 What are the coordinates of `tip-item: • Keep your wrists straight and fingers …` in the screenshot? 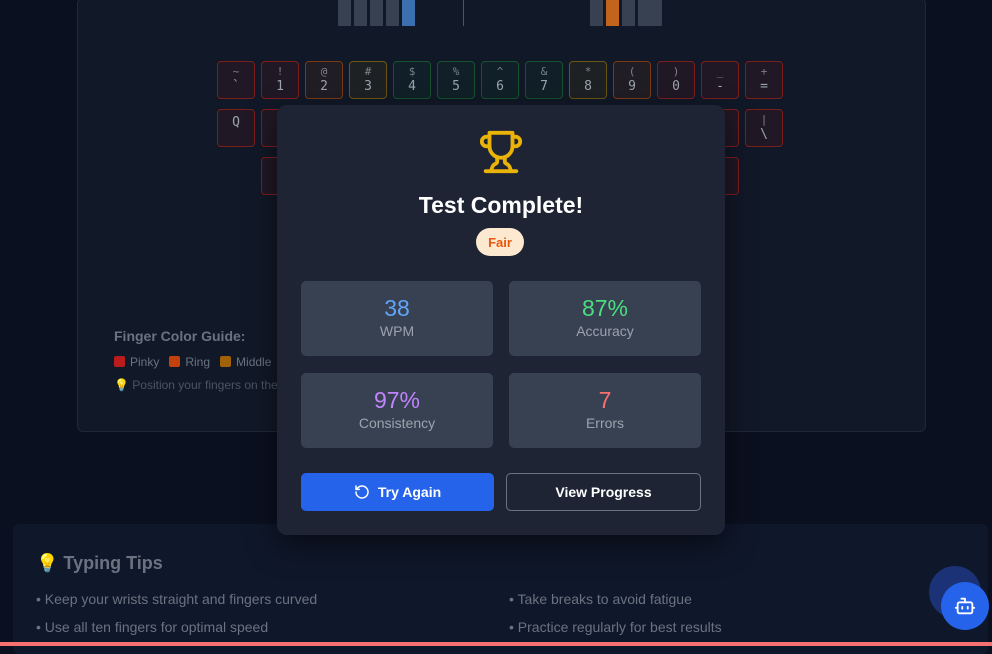 It's located at (177, 599).